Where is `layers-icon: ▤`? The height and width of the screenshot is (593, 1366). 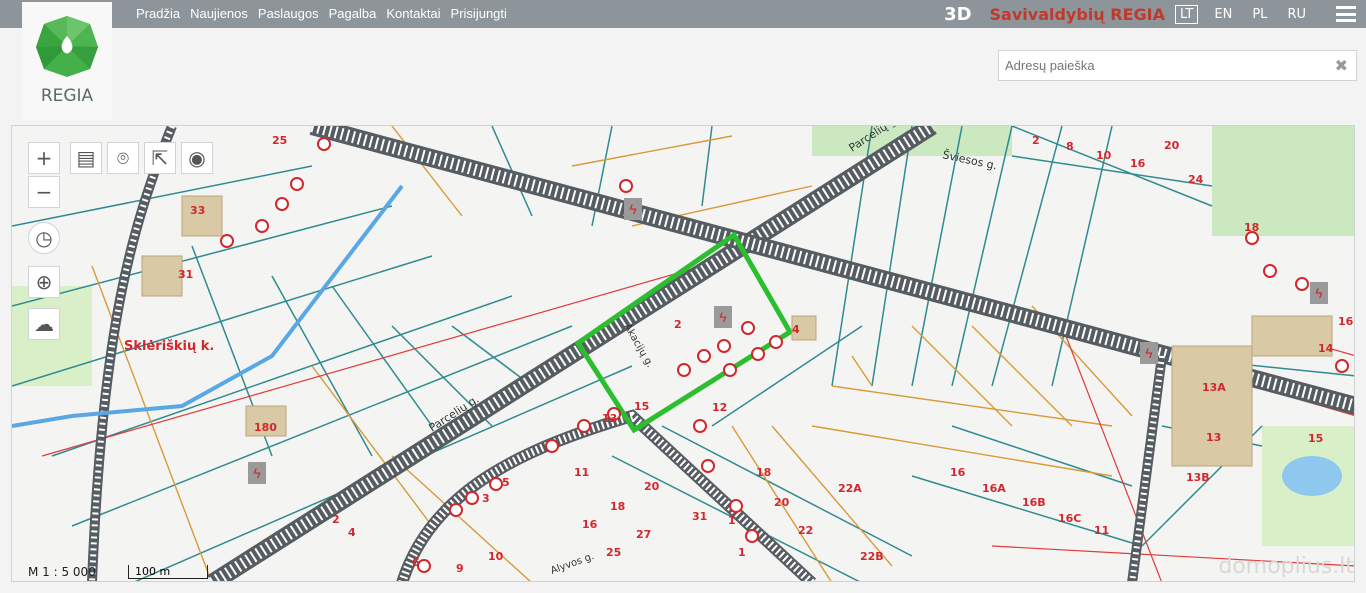
layers-icon: ▤ is located at coordinates (86, 158).